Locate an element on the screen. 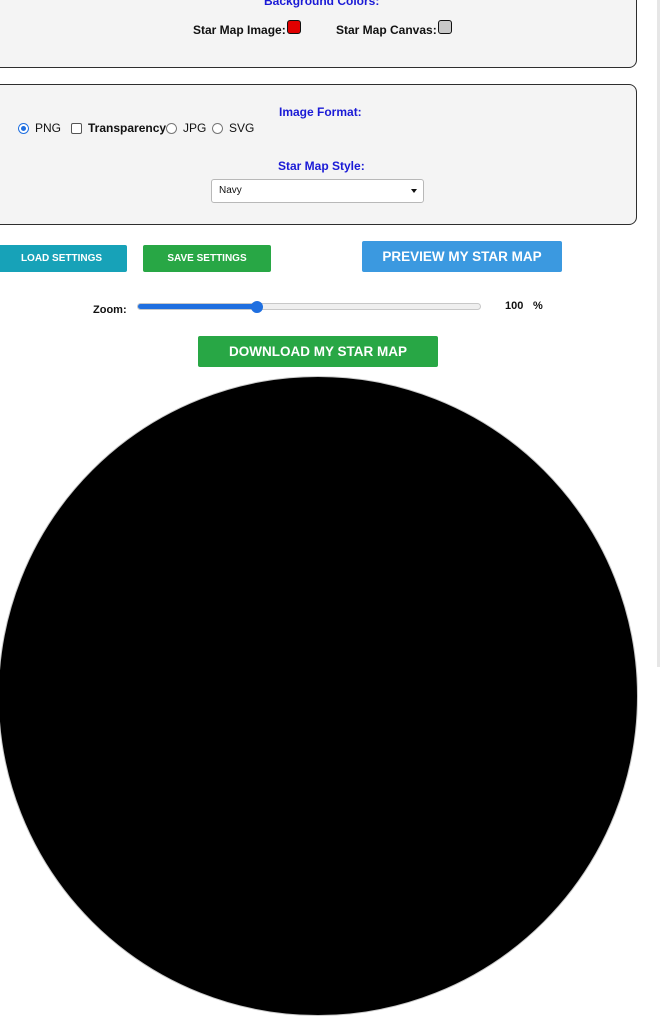  transparency-checkbox is located at coordinates (76, 128).